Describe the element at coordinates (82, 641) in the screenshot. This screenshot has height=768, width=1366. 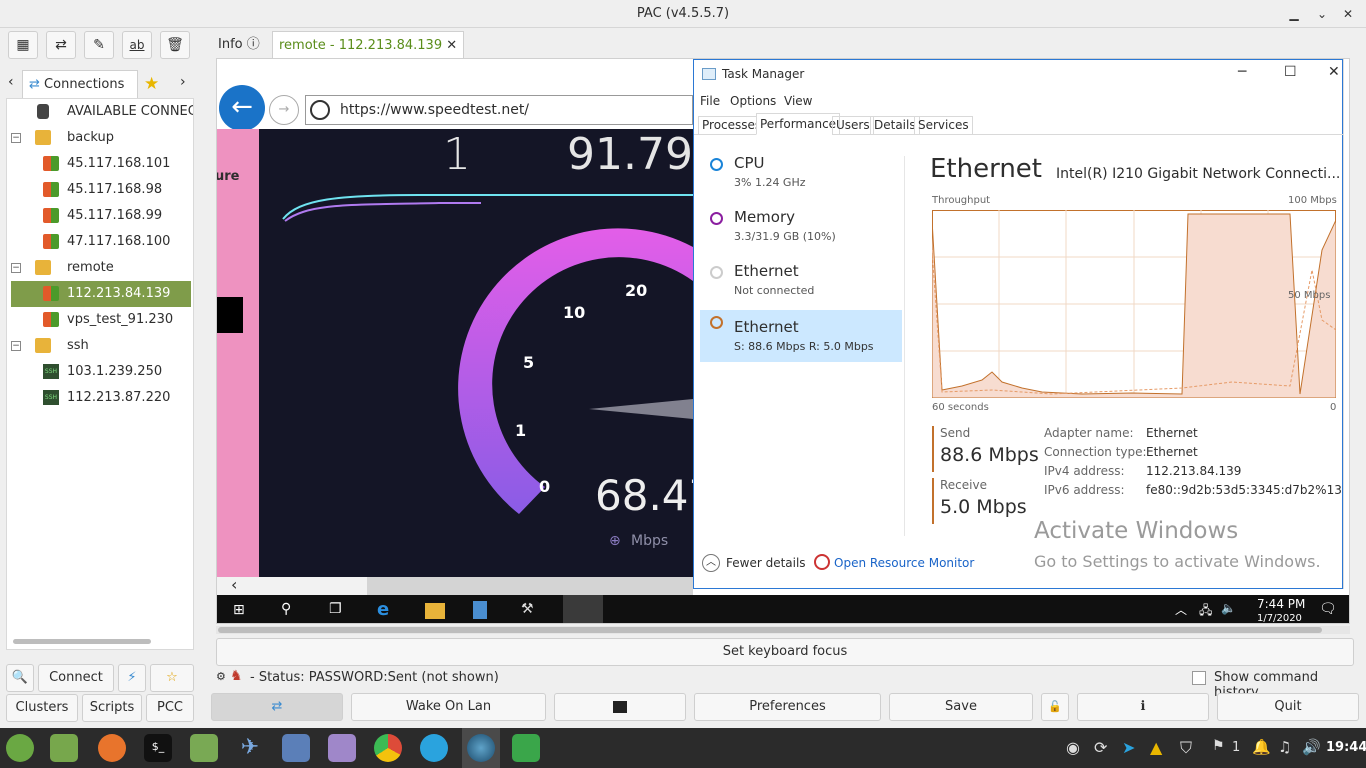
I see `tree-scrollbar` at that location.